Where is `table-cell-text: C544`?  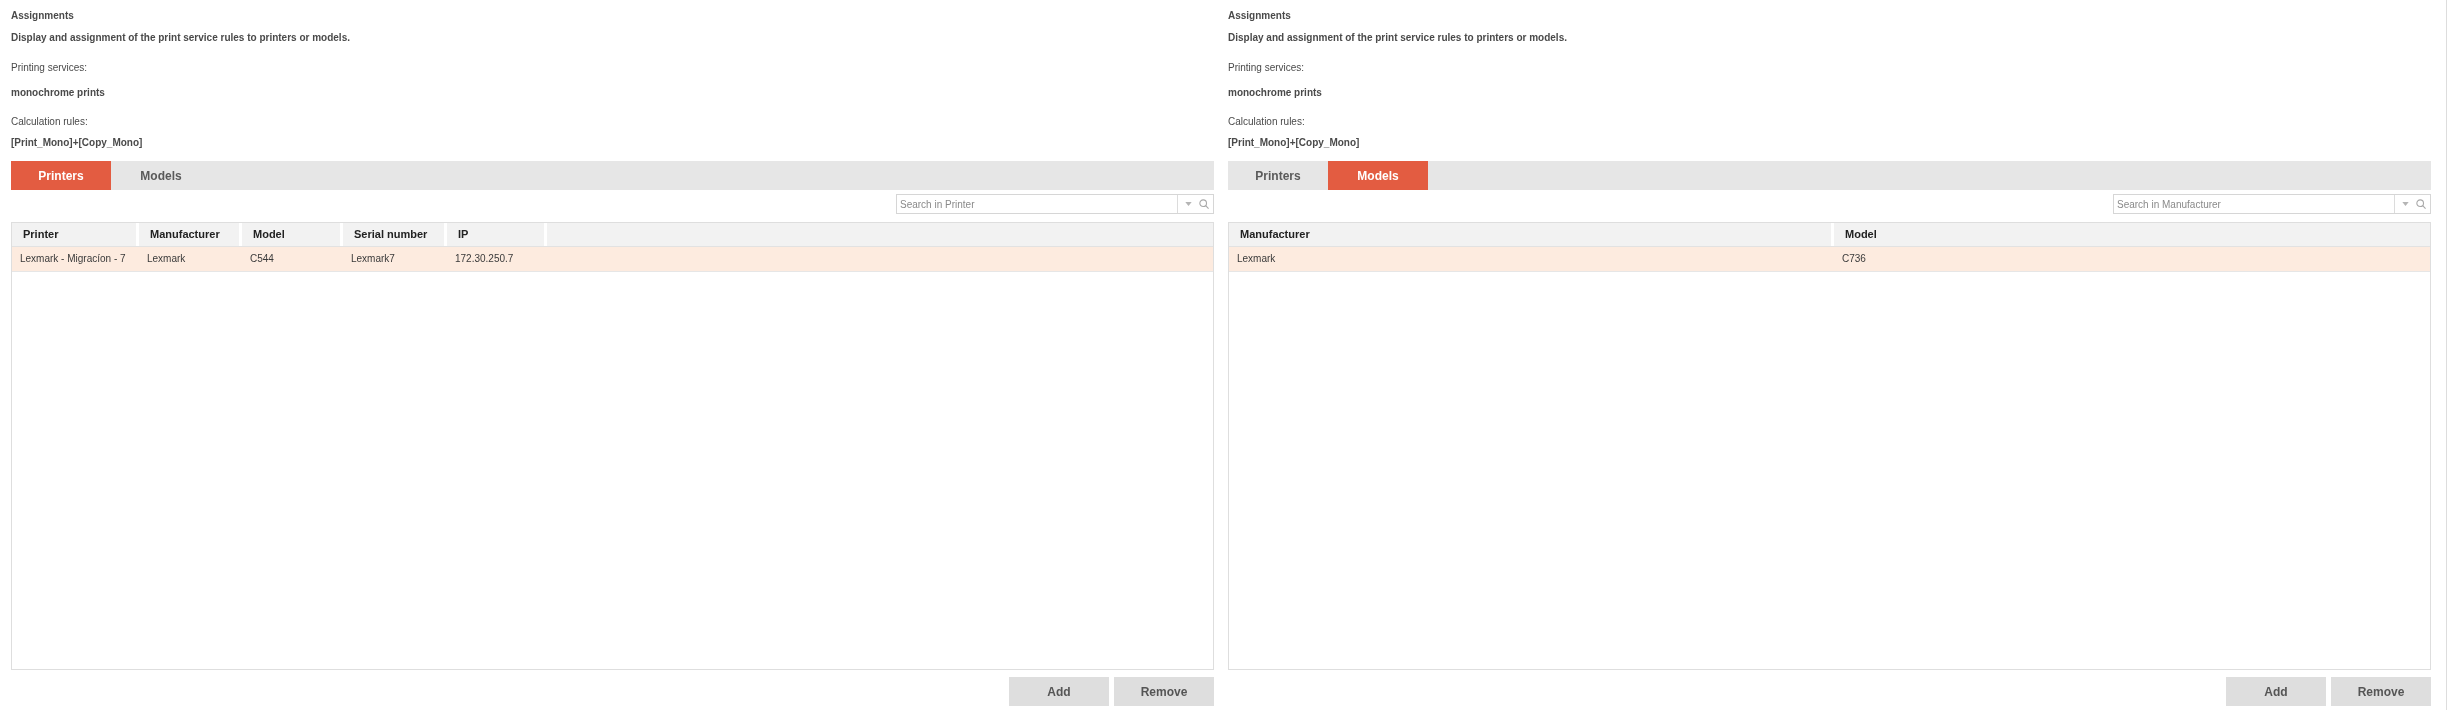
table-cell-text: C544 is located at coordinates (262, 259).